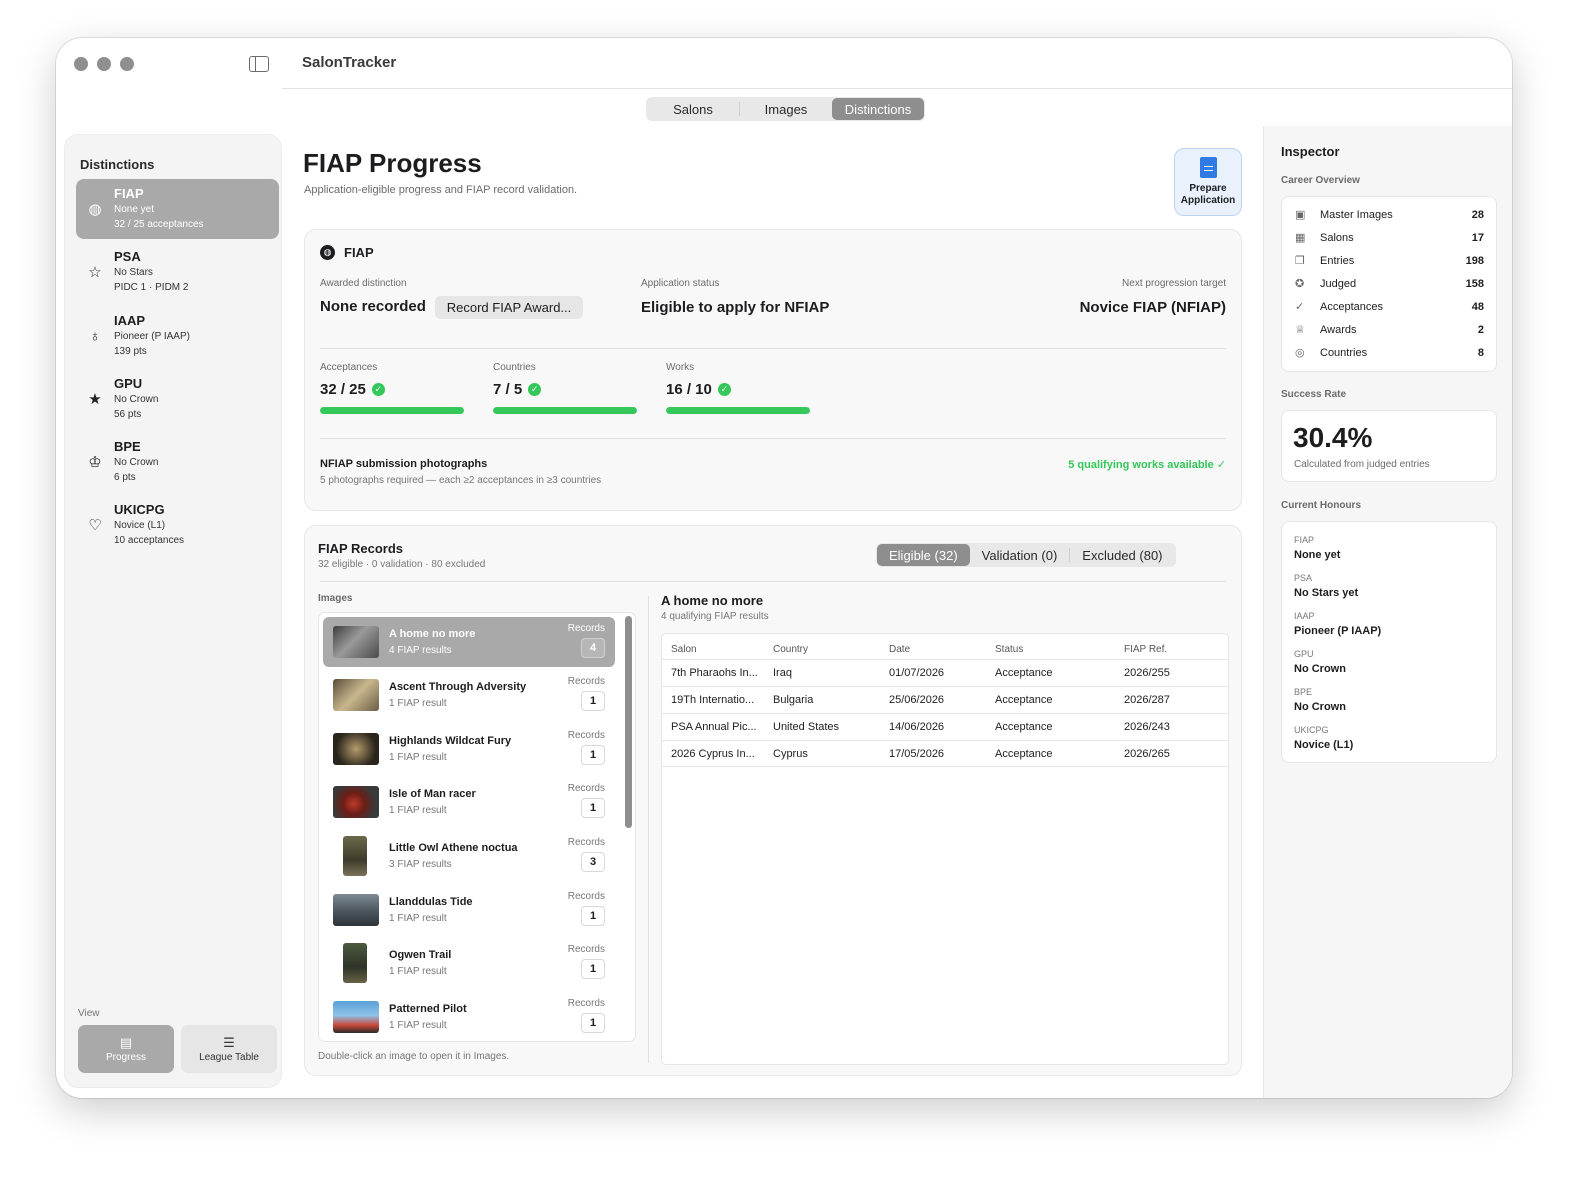  I want to click on league-table-view-button: ☰ League Table, so click(229, 1049).